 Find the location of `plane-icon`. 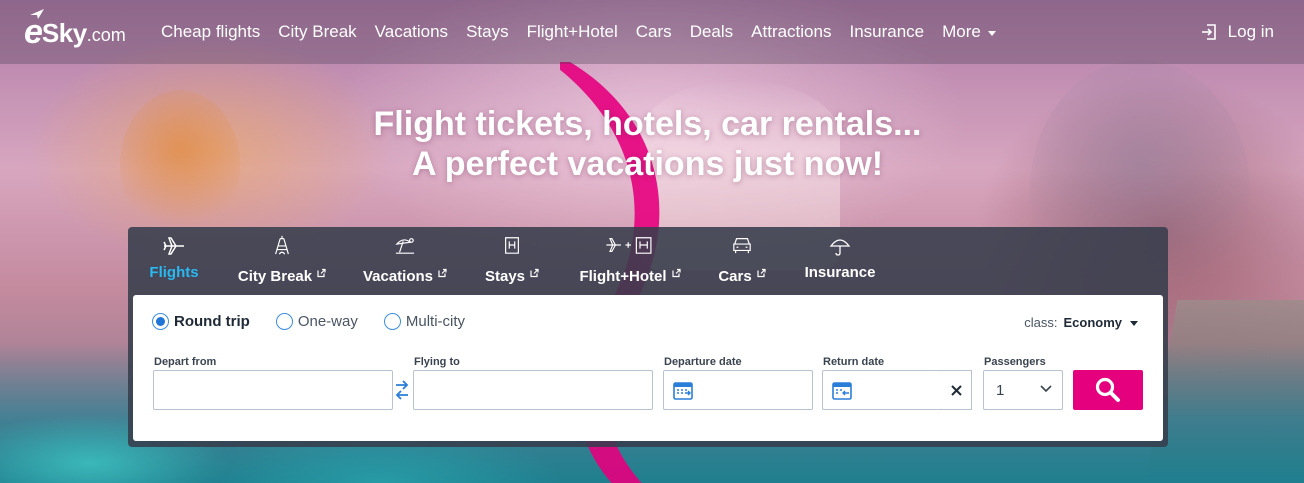

plane-icon is located at coordinates (173, 246).